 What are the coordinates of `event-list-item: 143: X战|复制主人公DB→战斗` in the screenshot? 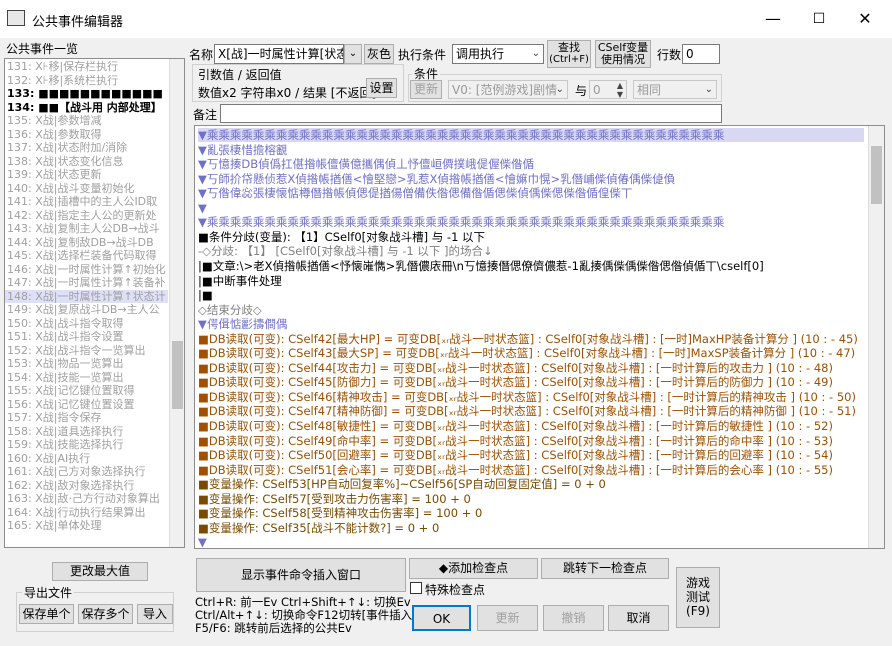 It's located at (86, 229).